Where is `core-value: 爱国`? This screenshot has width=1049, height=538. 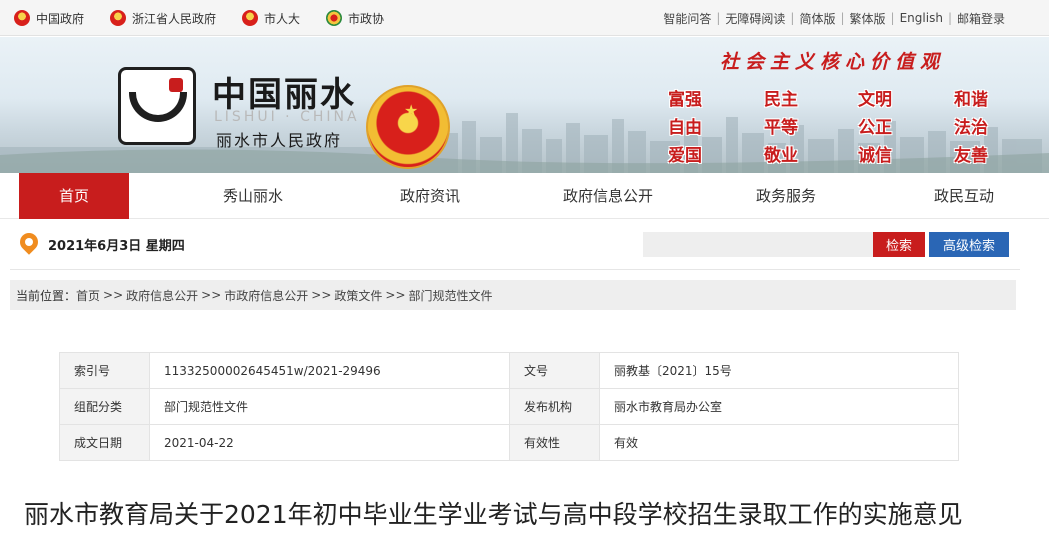 core-value: 爱国 is located at coordinates (685, 156).